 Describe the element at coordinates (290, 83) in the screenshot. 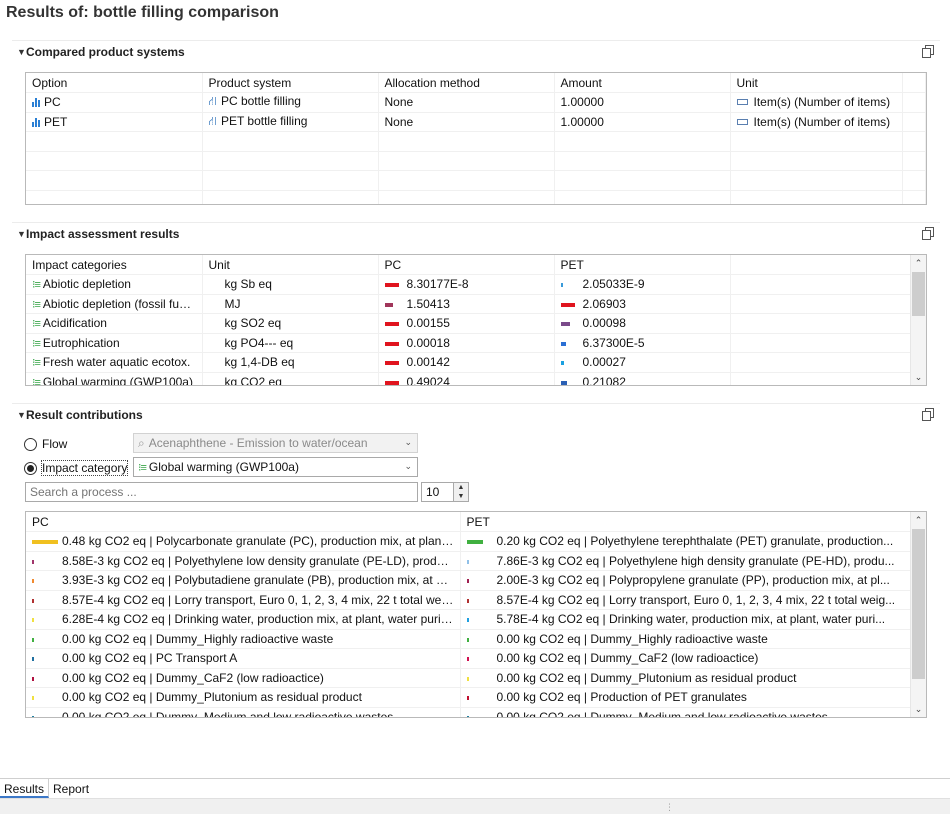

I see `column-header: Product system` at that location.